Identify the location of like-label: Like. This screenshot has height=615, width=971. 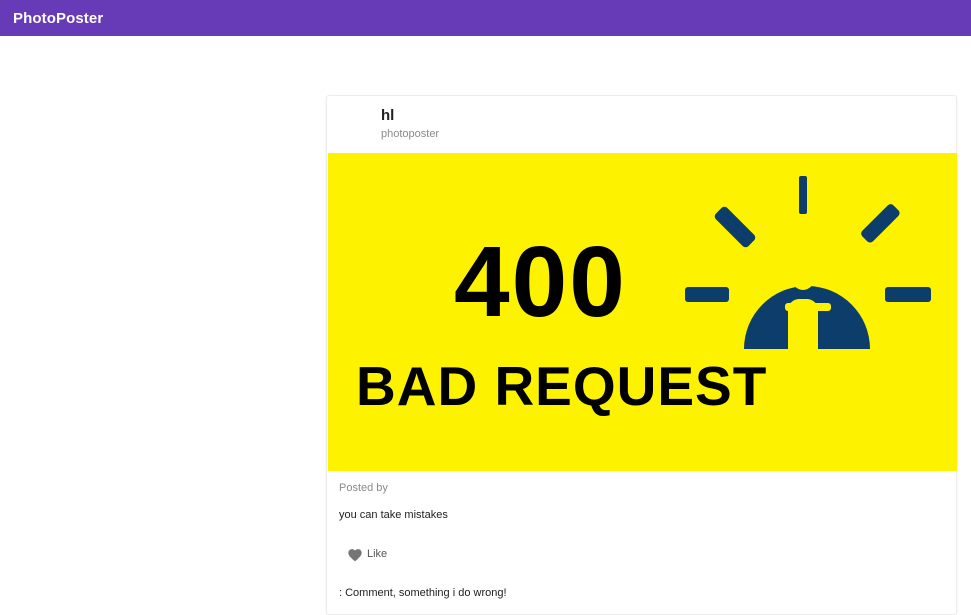
(377, 554).